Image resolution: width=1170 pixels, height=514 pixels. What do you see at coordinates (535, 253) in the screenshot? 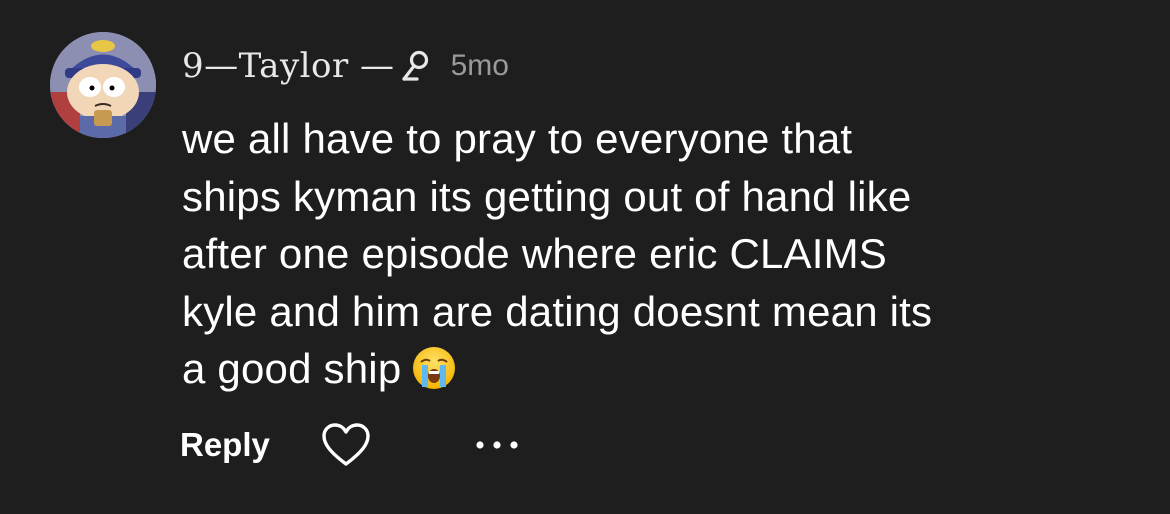
I see `comment-line: after one episode where eric CLAIMS` at bounding box center [535, 253].